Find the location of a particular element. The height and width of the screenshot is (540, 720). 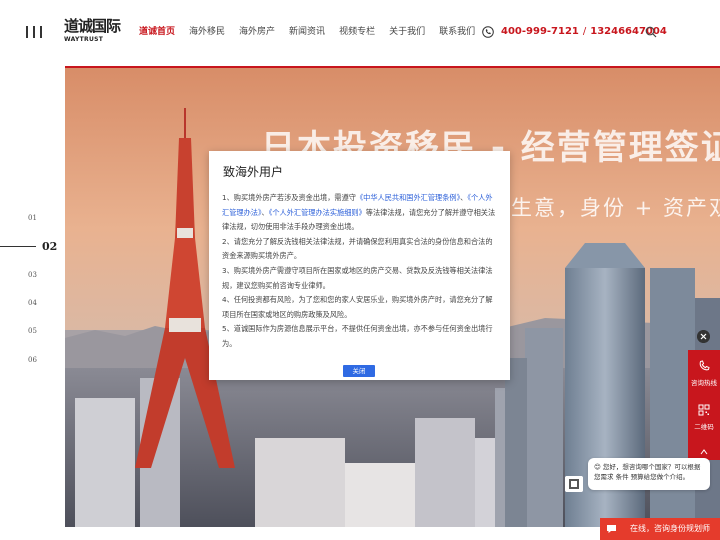

close-icon is located at coordinates (703, 336).